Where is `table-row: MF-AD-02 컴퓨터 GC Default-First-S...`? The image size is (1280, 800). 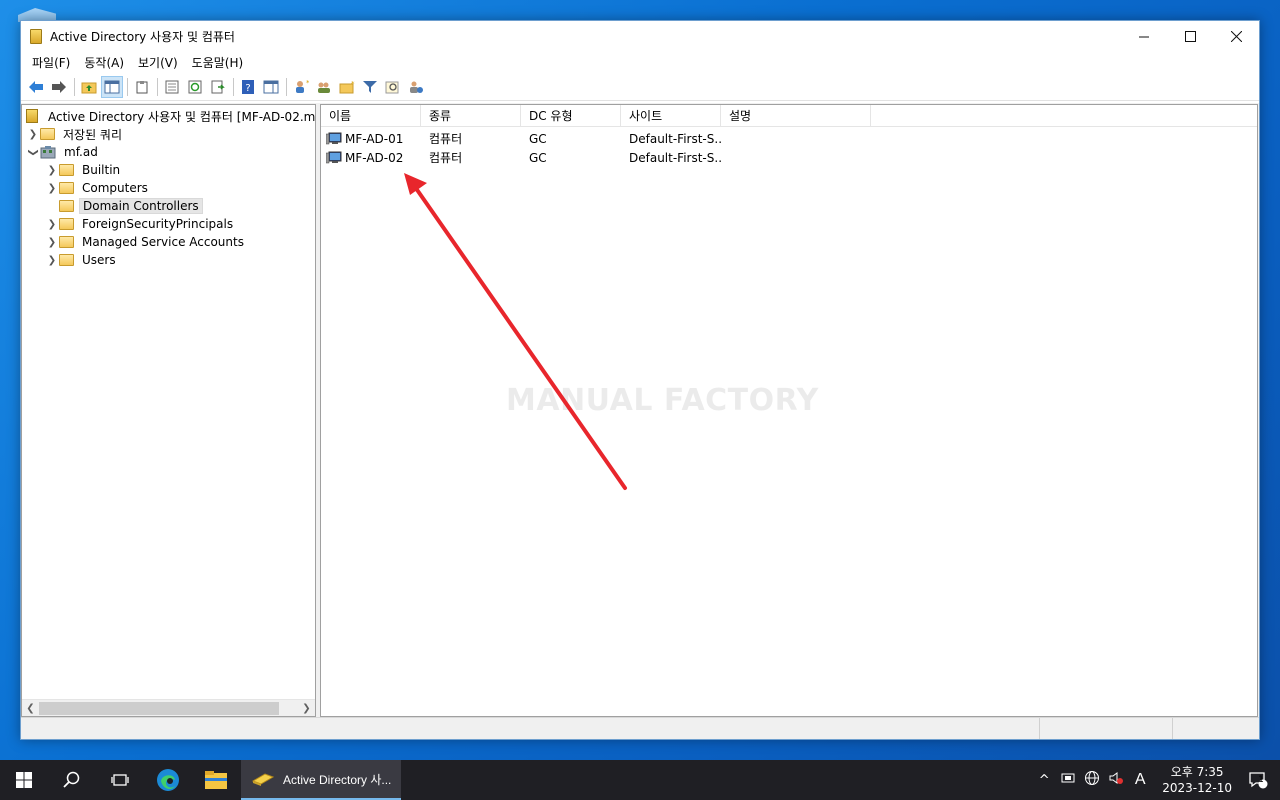
table-row: MF-AD-02 컴퓨터 GC Default-First-S... is located at coordinates (789, 157).